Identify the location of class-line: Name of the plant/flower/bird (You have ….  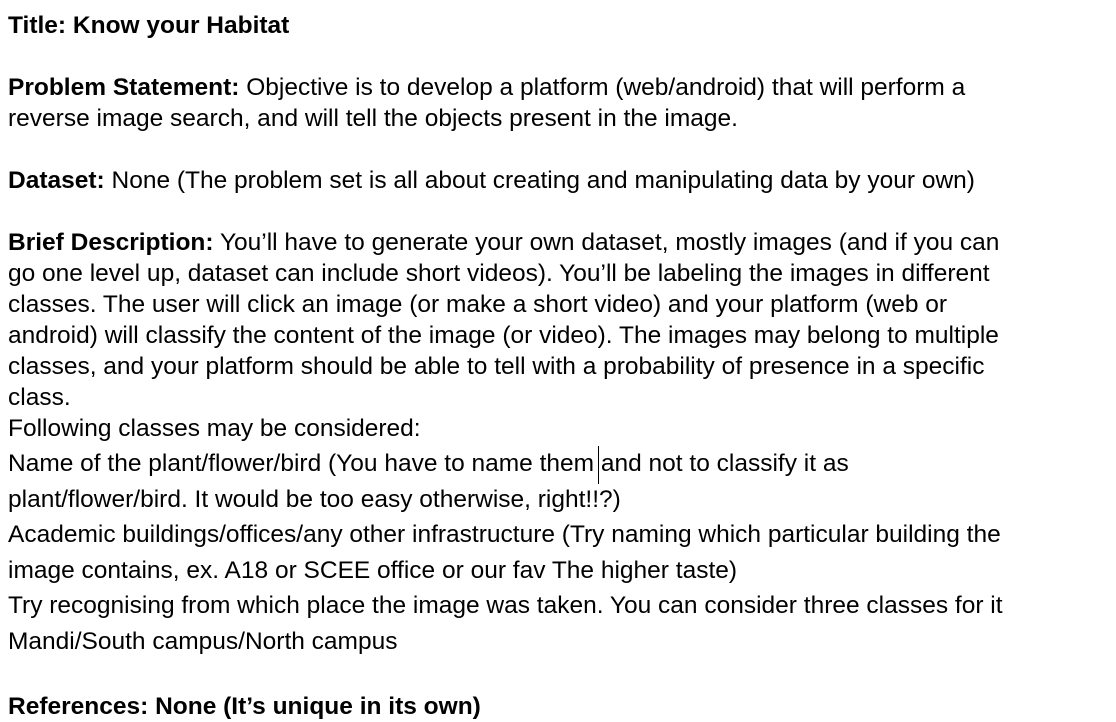
(428, 463).